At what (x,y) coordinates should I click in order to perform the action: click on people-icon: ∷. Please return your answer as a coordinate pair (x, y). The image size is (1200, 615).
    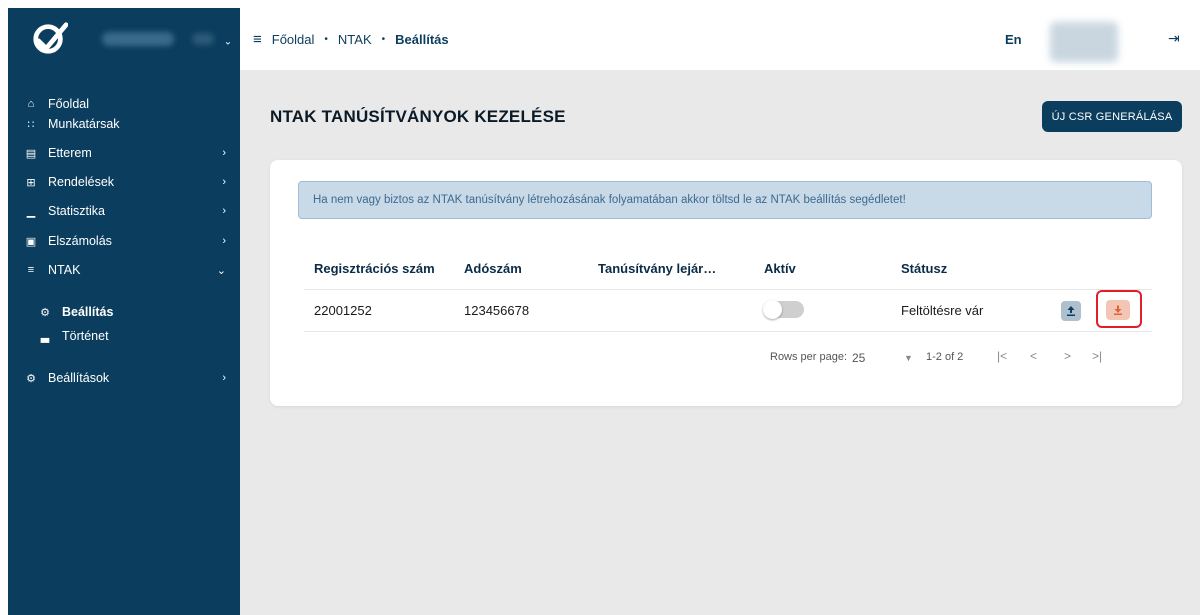
    Looking at the image, I should click on (31, 124).